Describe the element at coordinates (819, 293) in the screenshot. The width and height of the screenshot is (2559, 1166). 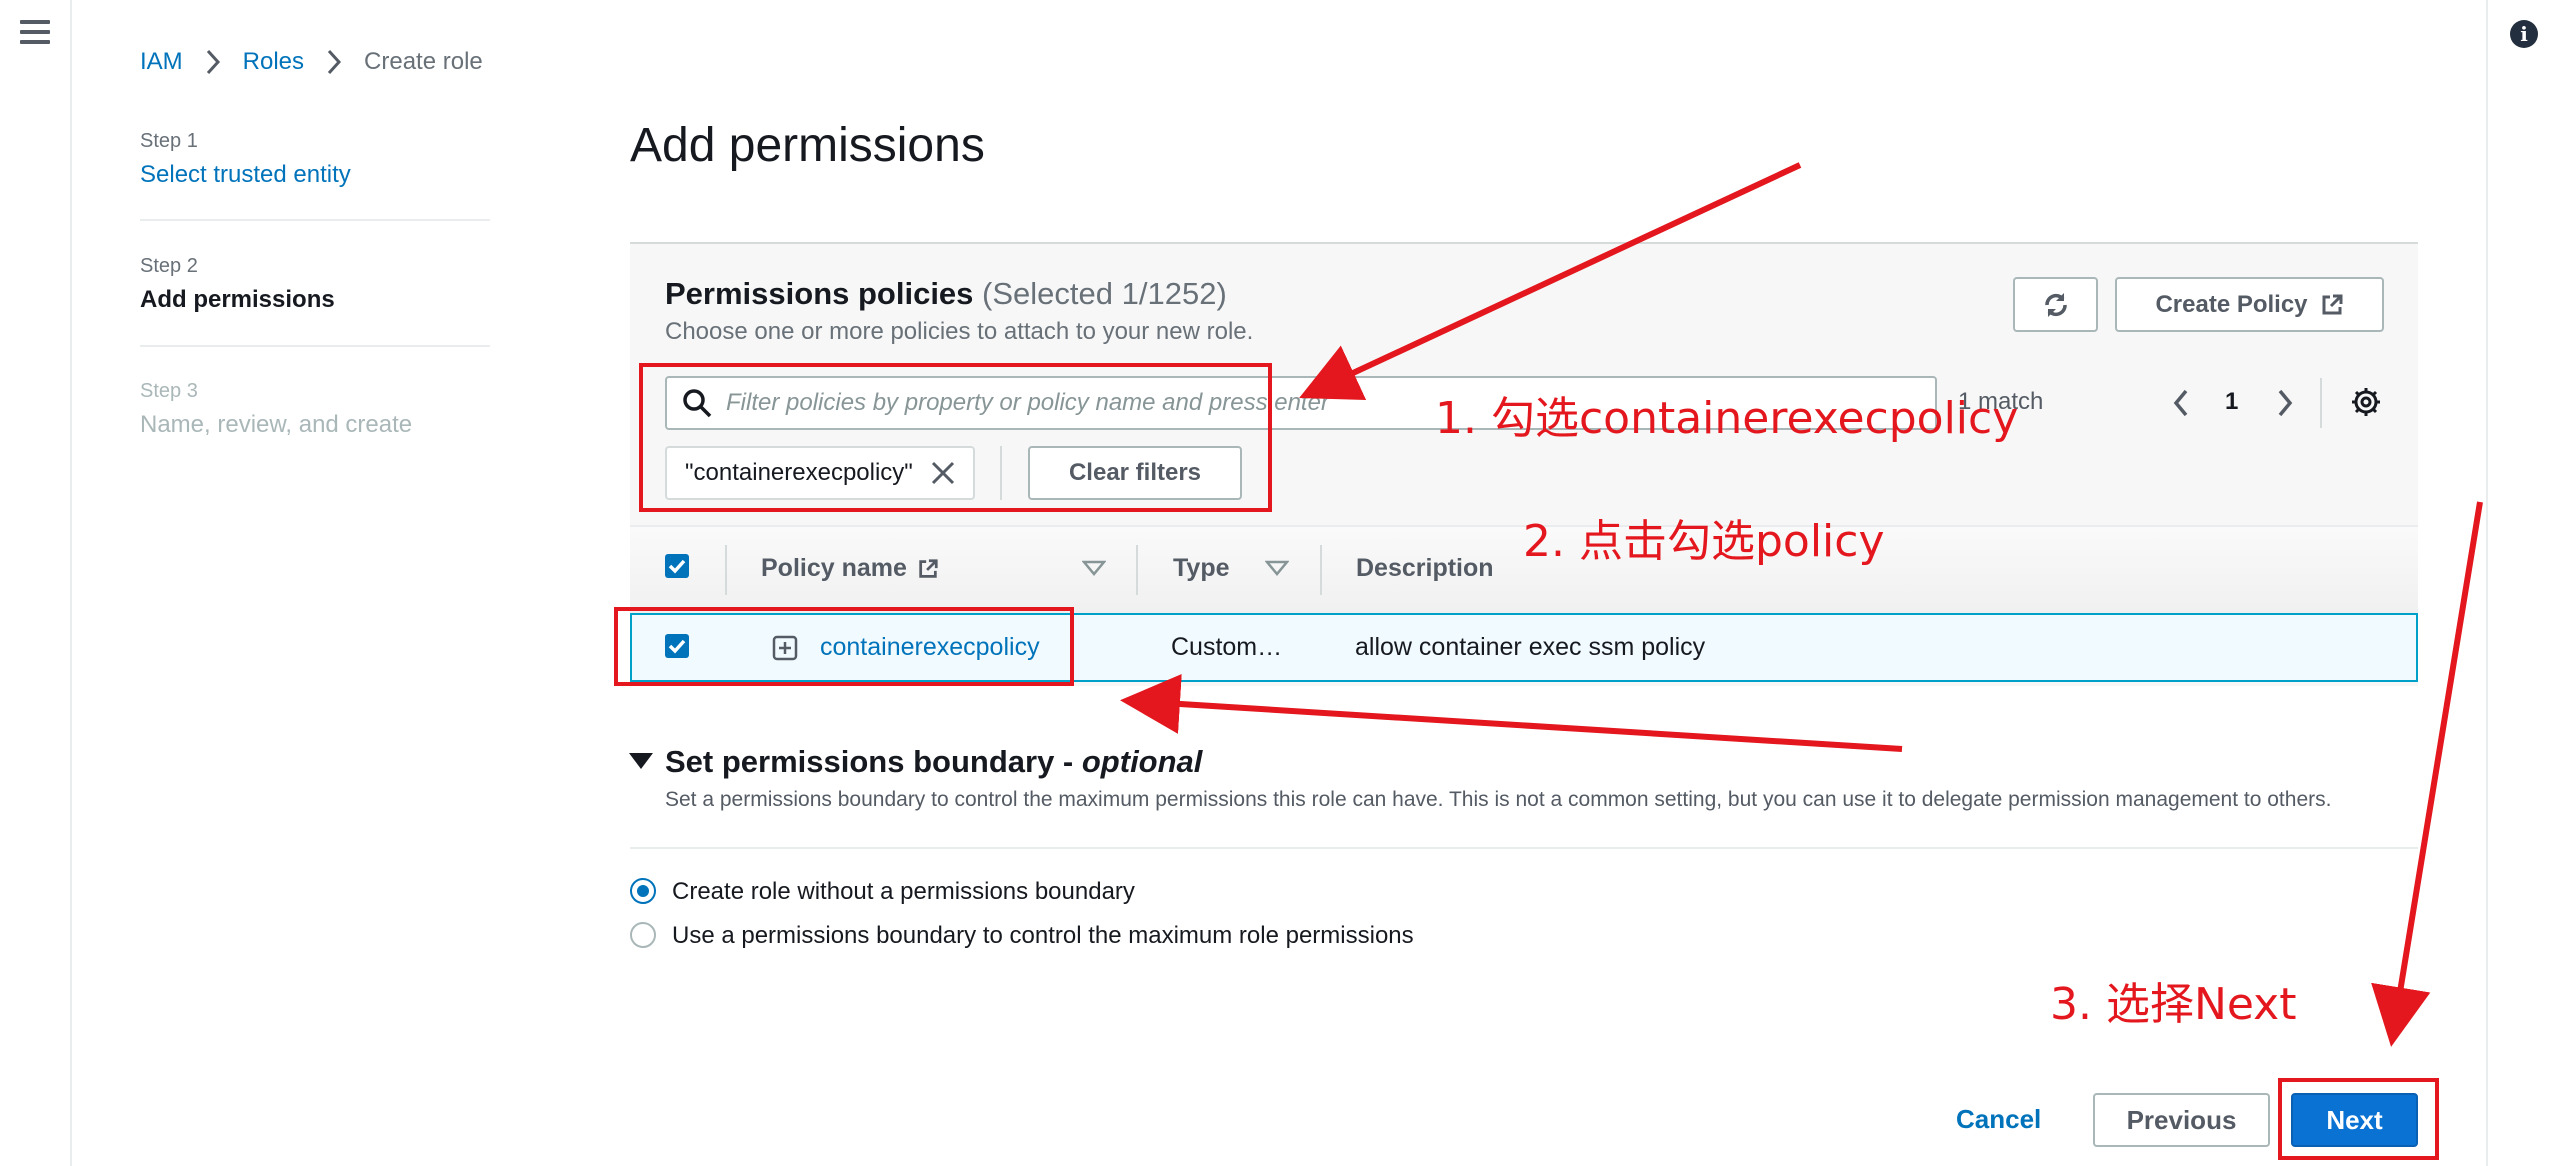
I see `policies-title: Permissions policies` at that location.